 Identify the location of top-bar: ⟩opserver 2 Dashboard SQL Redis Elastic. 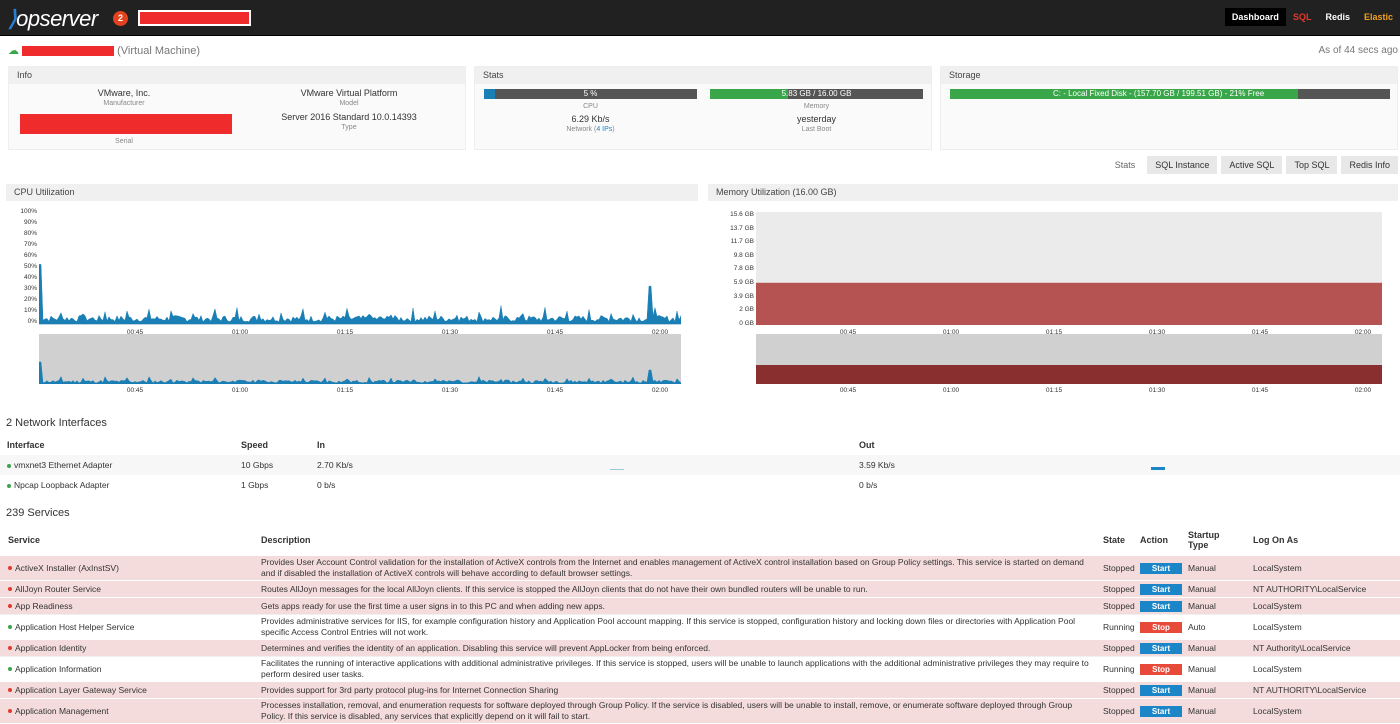
(700, 18).